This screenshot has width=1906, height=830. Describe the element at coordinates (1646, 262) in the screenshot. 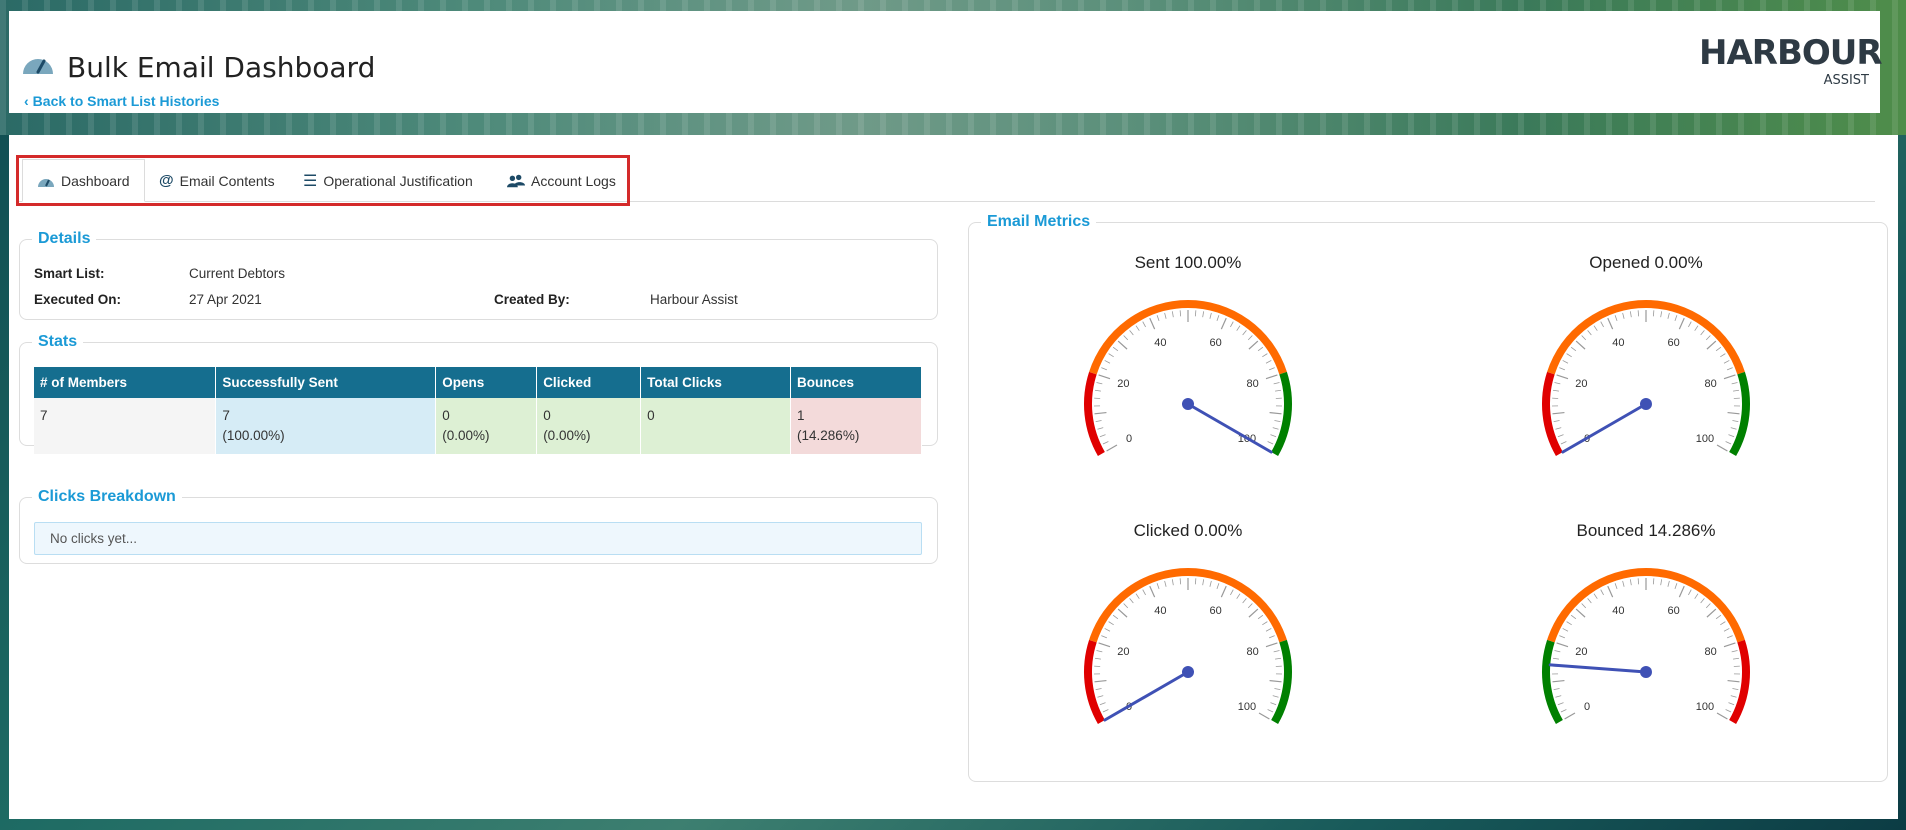

I see `gauge-title: Opened 0.00%` at that location.